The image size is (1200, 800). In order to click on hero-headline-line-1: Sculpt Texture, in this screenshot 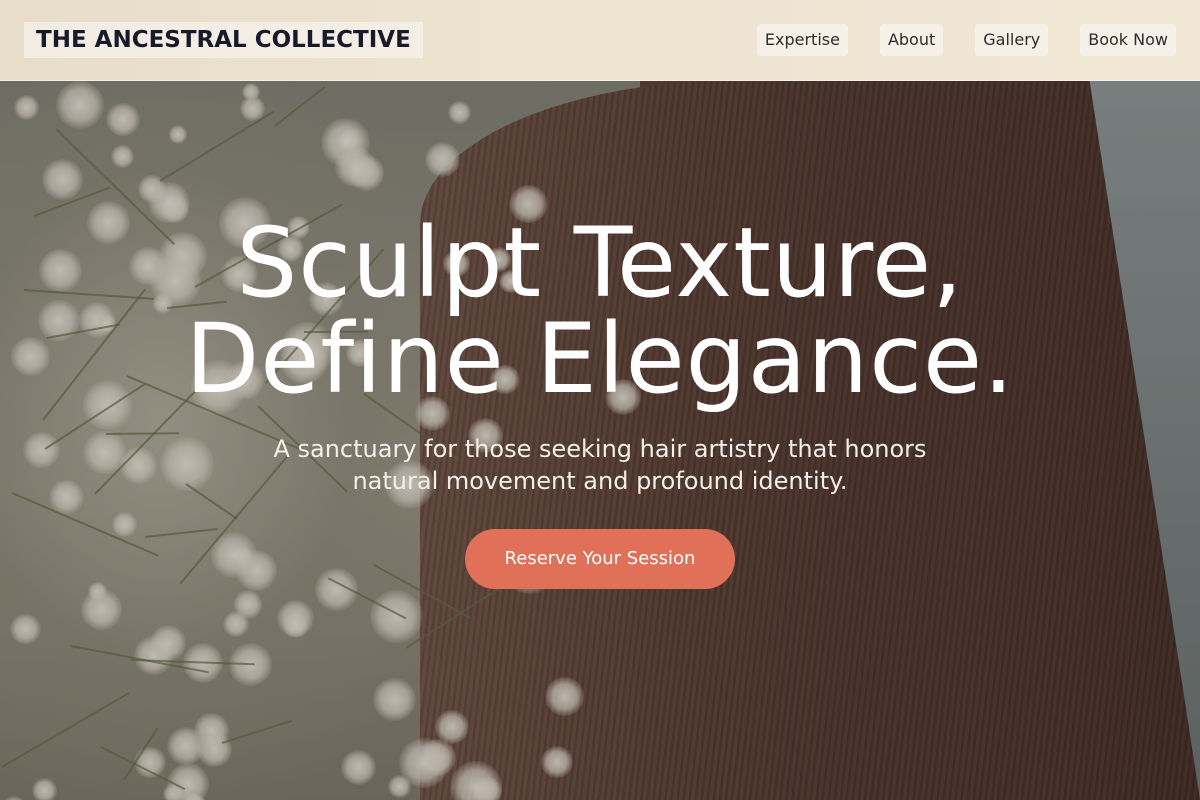, I will do `click(600, 263)`.